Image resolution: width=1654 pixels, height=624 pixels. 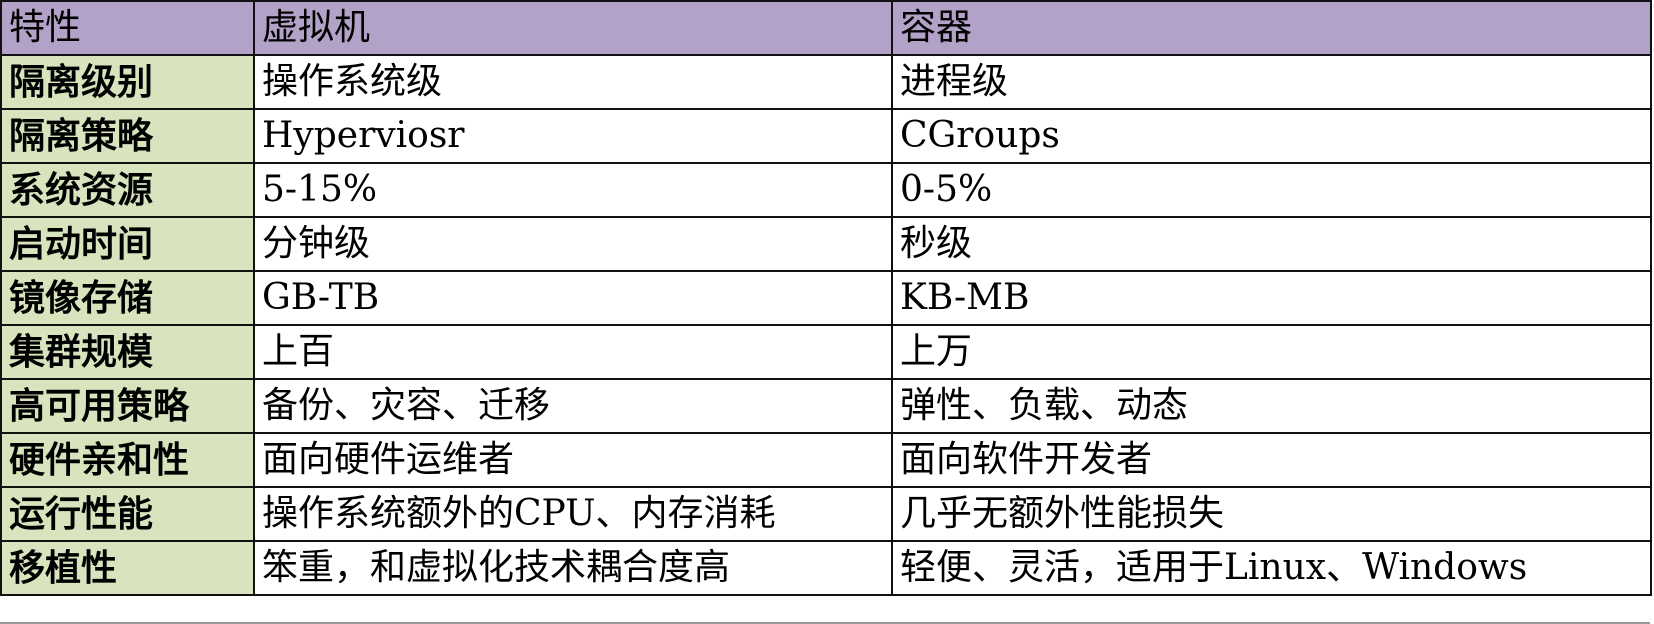 I want to click on row-vm-value: 分钟级, so click(x=573, y=244).